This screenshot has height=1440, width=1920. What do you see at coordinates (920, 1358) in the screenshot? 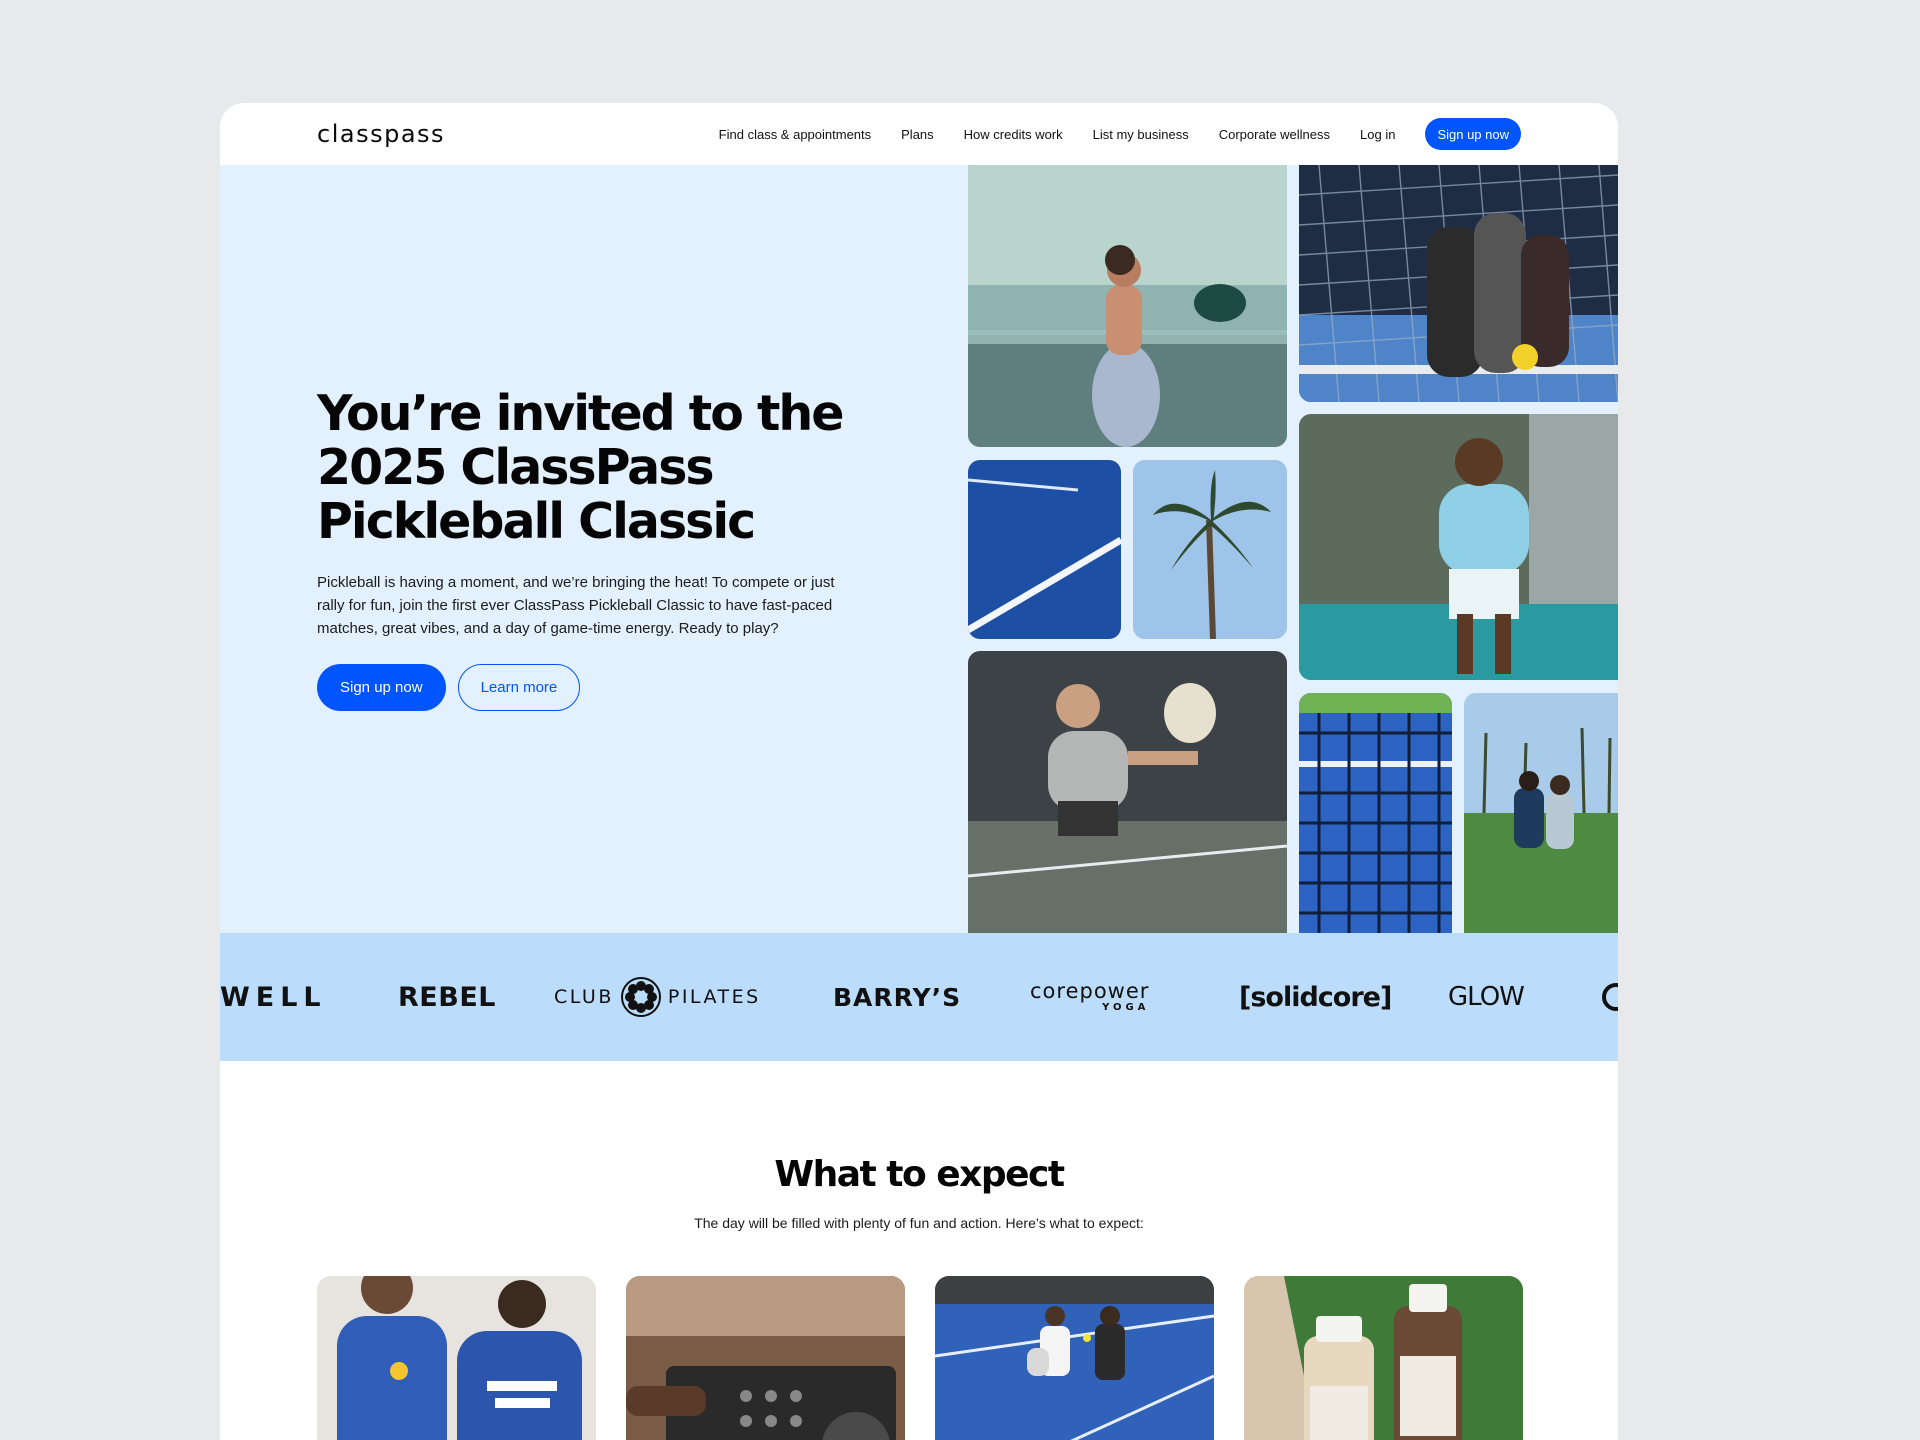
I see `expect-cards` at bounding box center [920, 1358].